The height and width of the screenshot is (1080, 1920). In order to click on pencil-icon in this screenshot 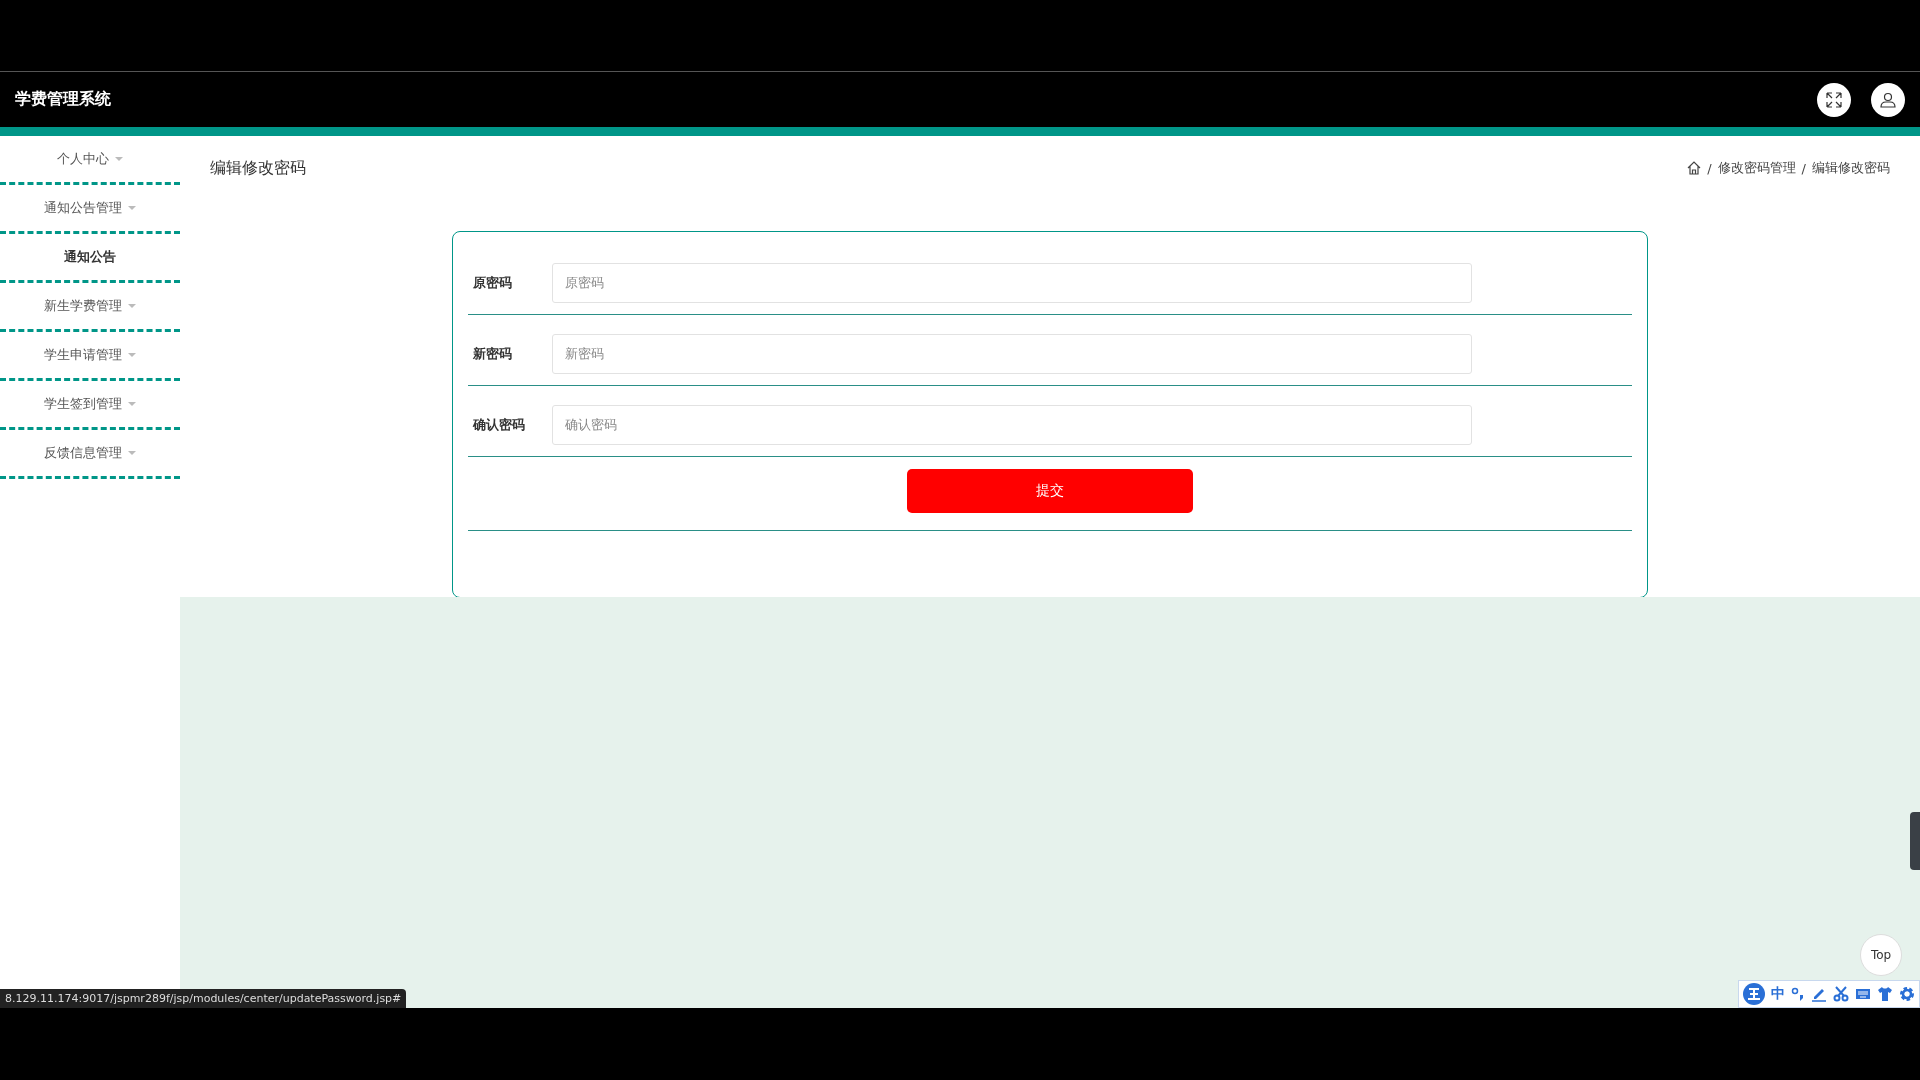, I will do `click(1819, 994)`.